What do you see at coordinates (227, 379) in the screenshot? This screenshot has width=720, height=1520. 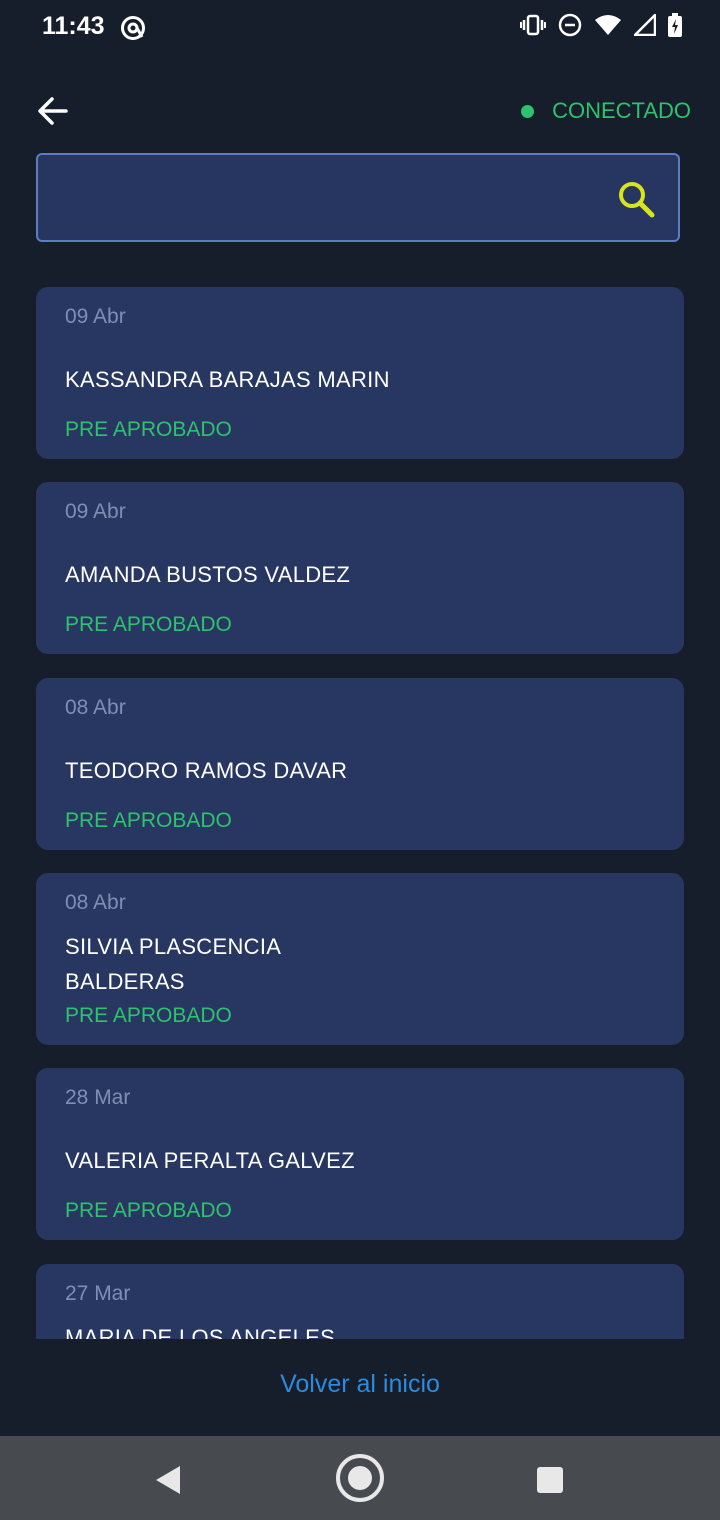 I see `record-name: KASSANDRA BARAJAS MARIN` at bounding box center [227, 379].